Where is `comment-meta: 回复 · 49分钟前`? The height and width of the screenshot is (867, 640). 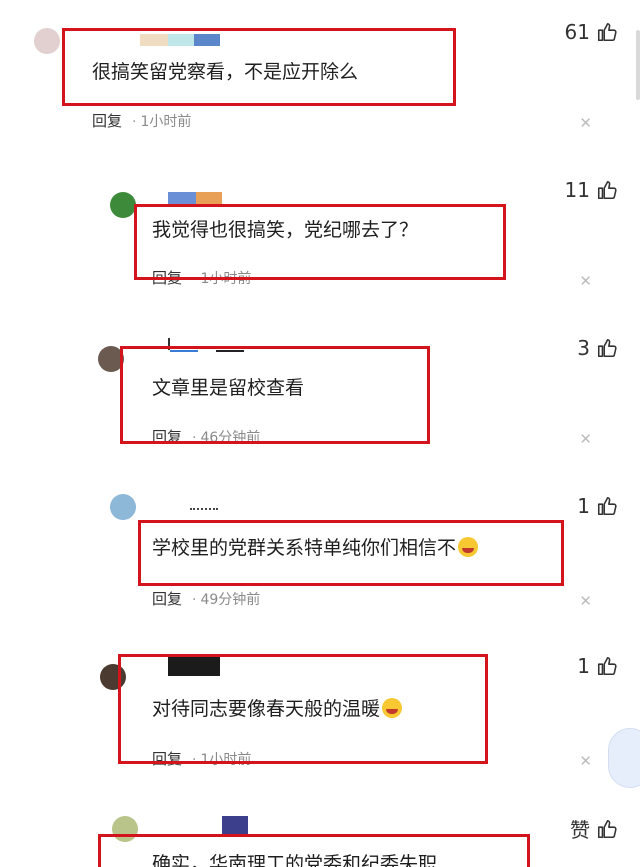 comment-meta: 回复 · 49分钟前 is located at coordinates (206, 598).